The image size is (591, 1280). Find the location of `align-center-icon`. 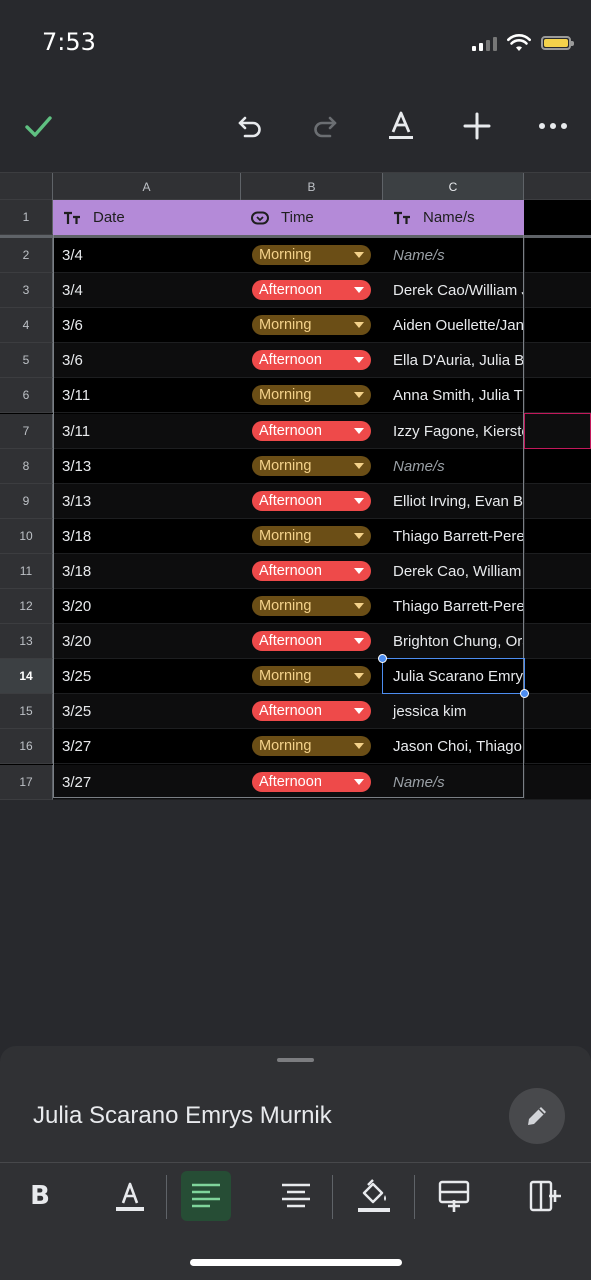

align-center-icon is located at coordinates (296, 1196).